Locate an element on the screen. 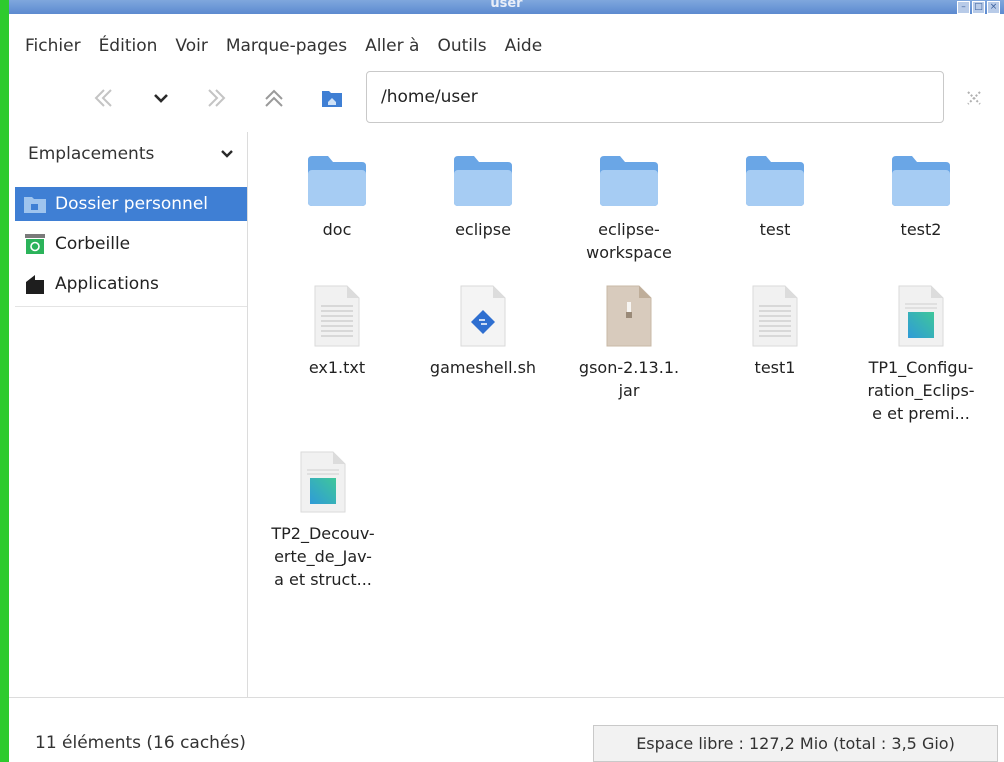 The width and height of the screenshot is (1004, 762). close-button: × is located at coordinates (993, 7).